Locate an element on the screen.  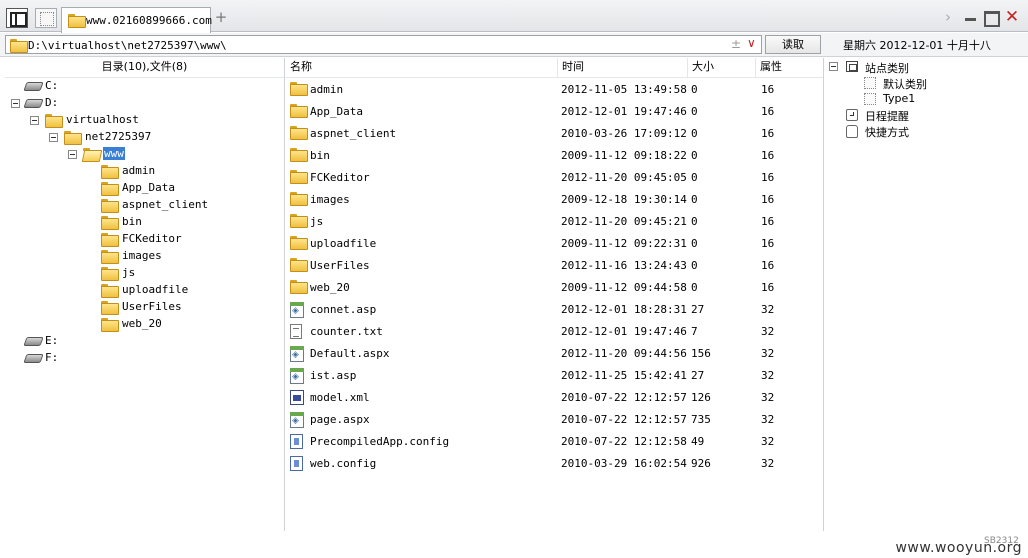
xml-file-icon is located at coordinates (297, 397).